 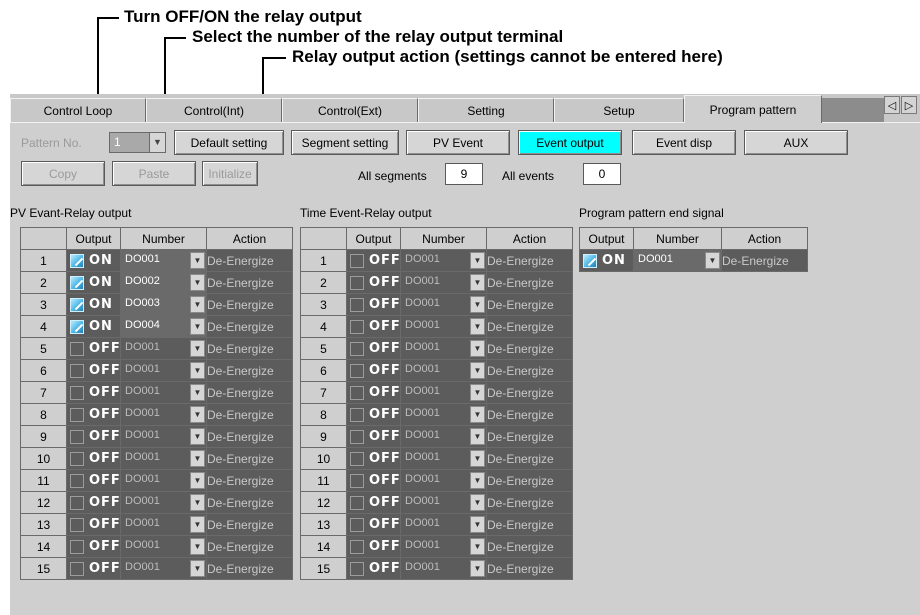 I want to click on tab-program-pattern: Program pattern, so click(x=753, y=109).